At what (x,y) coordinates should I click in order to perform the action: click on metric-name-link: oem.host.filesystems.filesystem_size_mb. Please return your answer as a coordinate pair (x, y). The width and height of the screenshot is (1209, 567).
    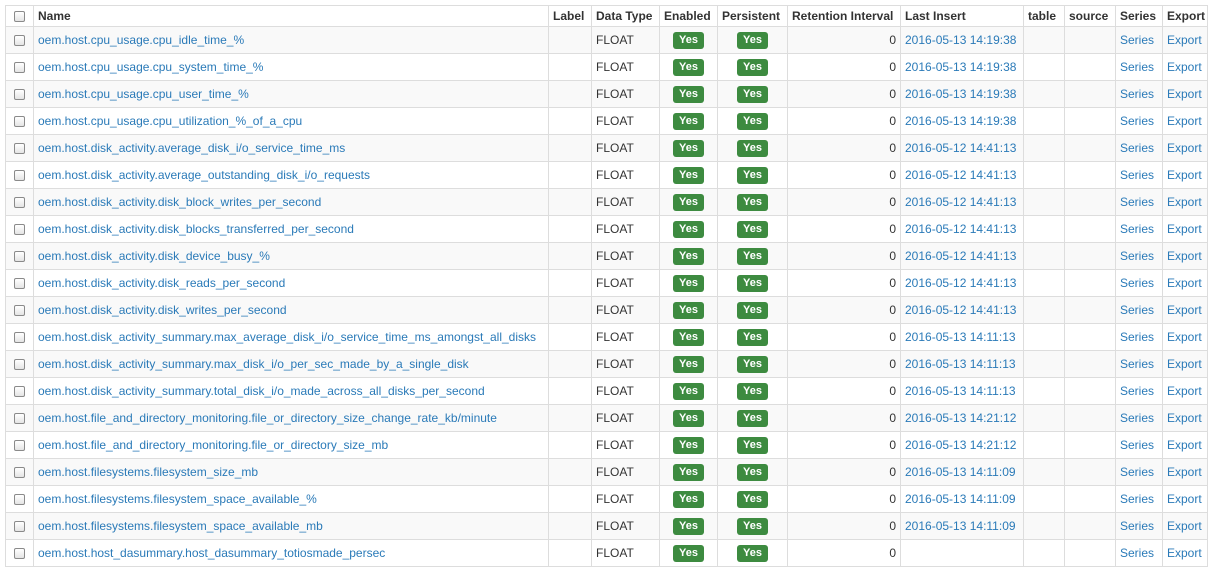
    Looking at the image, I should click on (148, 472).